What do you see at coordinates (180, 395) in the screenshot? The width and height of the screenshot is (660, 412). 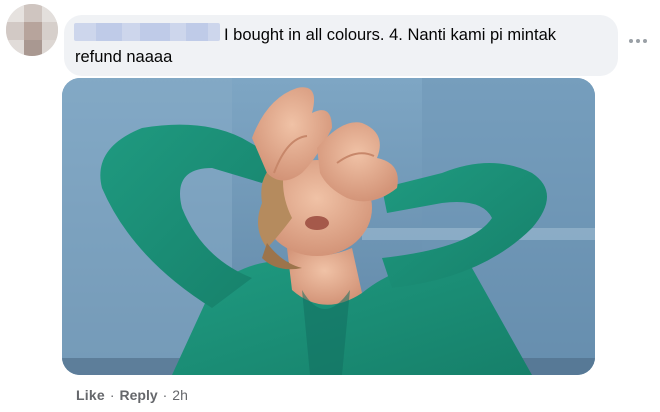 I see `timestamp: 2h` at bounding box center [180, 395].